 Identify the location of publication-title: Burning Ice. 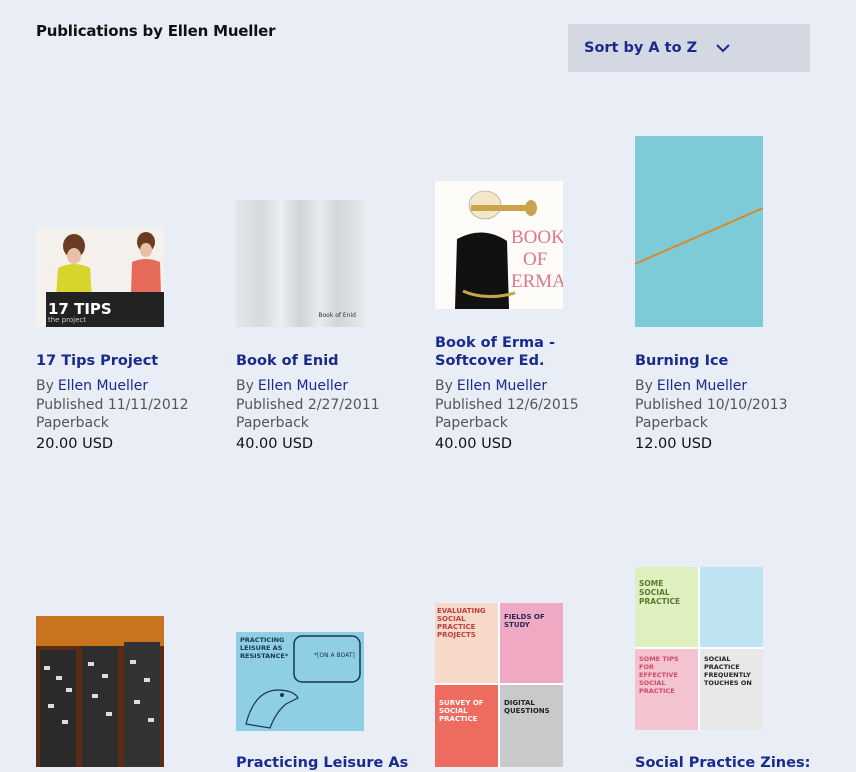
(725, 361).